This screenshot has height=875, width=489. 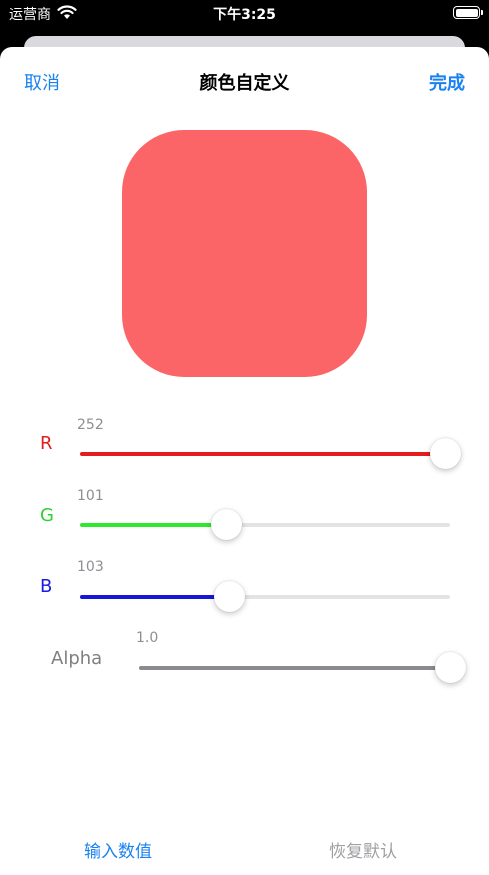 I want to click on red-slider-track, so click(x=271, y=453).